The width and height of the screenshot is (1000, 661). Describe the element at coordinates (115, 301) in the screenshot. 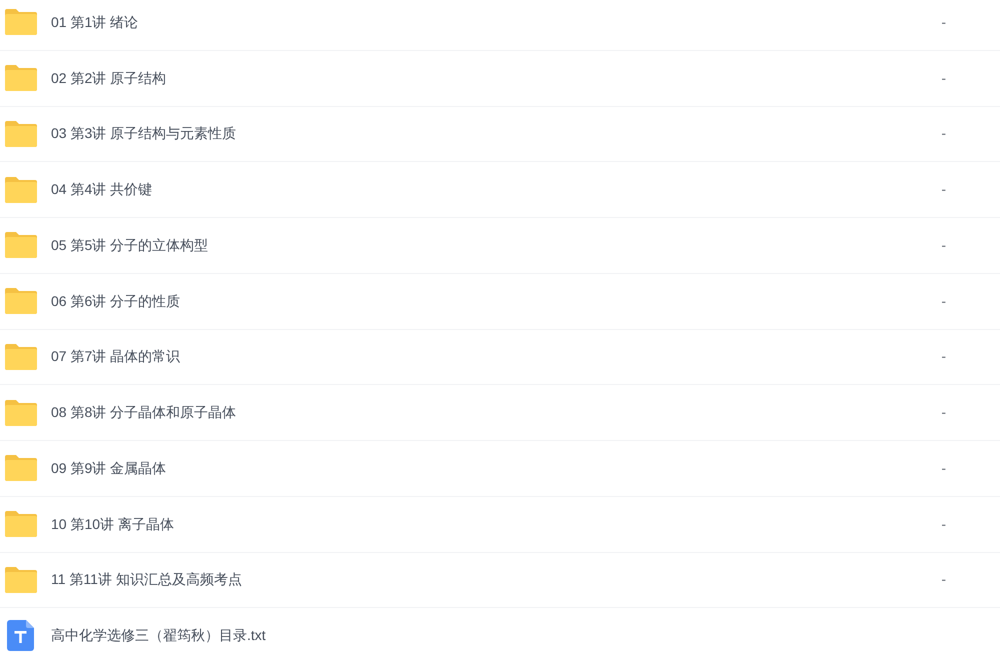

I see `folder-name: 06 第6讲 分子的性质` at that location.